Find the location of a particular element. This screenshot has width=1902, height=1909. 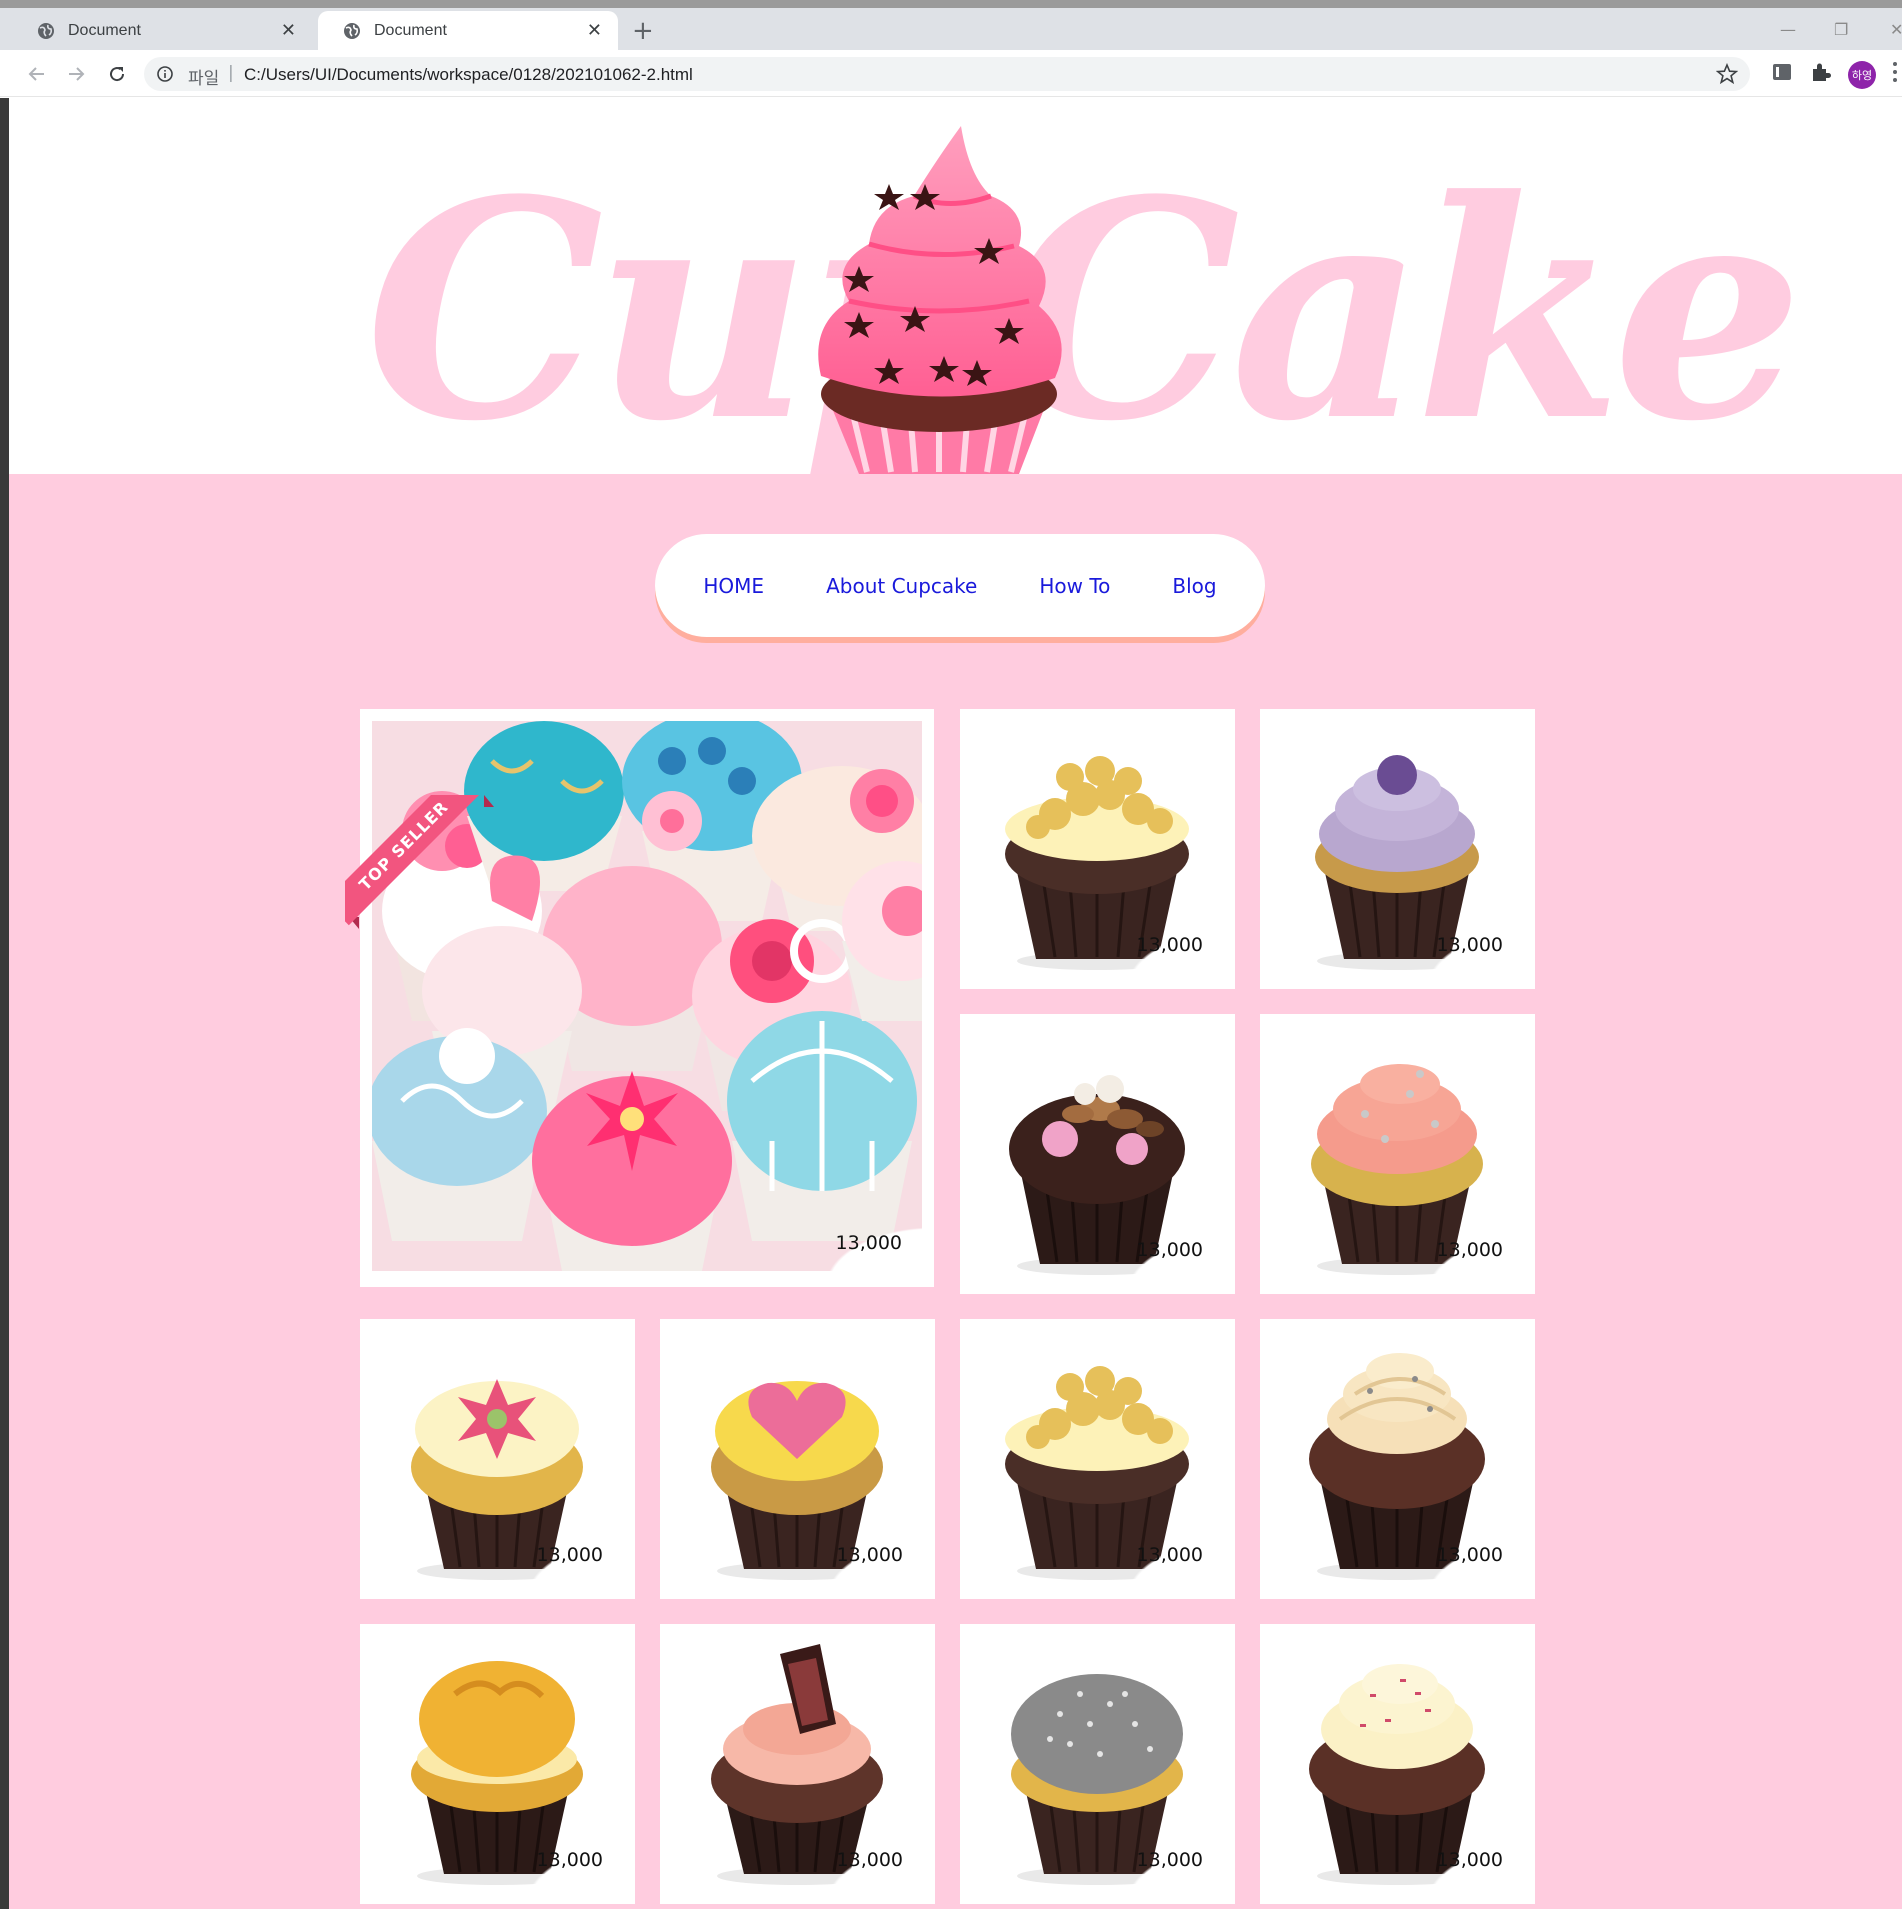

tab-document-1: Document ✕ is located at coordinates (162, 30).